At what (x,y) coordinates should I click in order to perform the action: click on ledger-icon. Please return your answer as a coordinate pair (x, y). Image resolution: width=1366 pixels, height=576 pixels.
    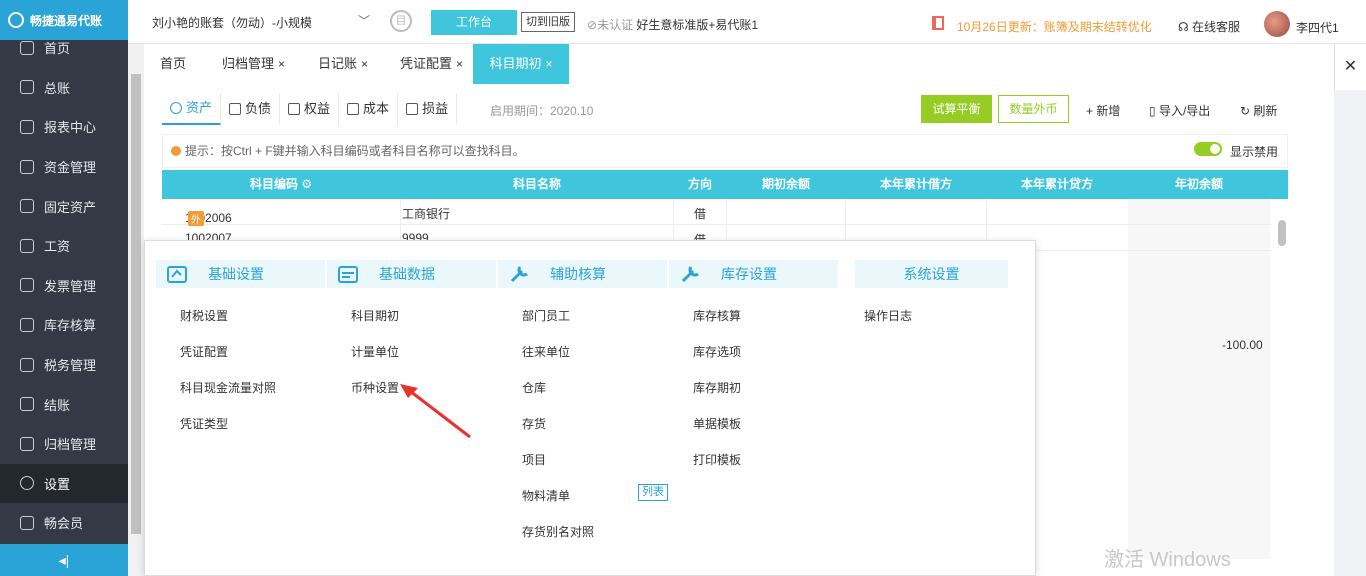
    Looking at the image, I should click on (27, 87).